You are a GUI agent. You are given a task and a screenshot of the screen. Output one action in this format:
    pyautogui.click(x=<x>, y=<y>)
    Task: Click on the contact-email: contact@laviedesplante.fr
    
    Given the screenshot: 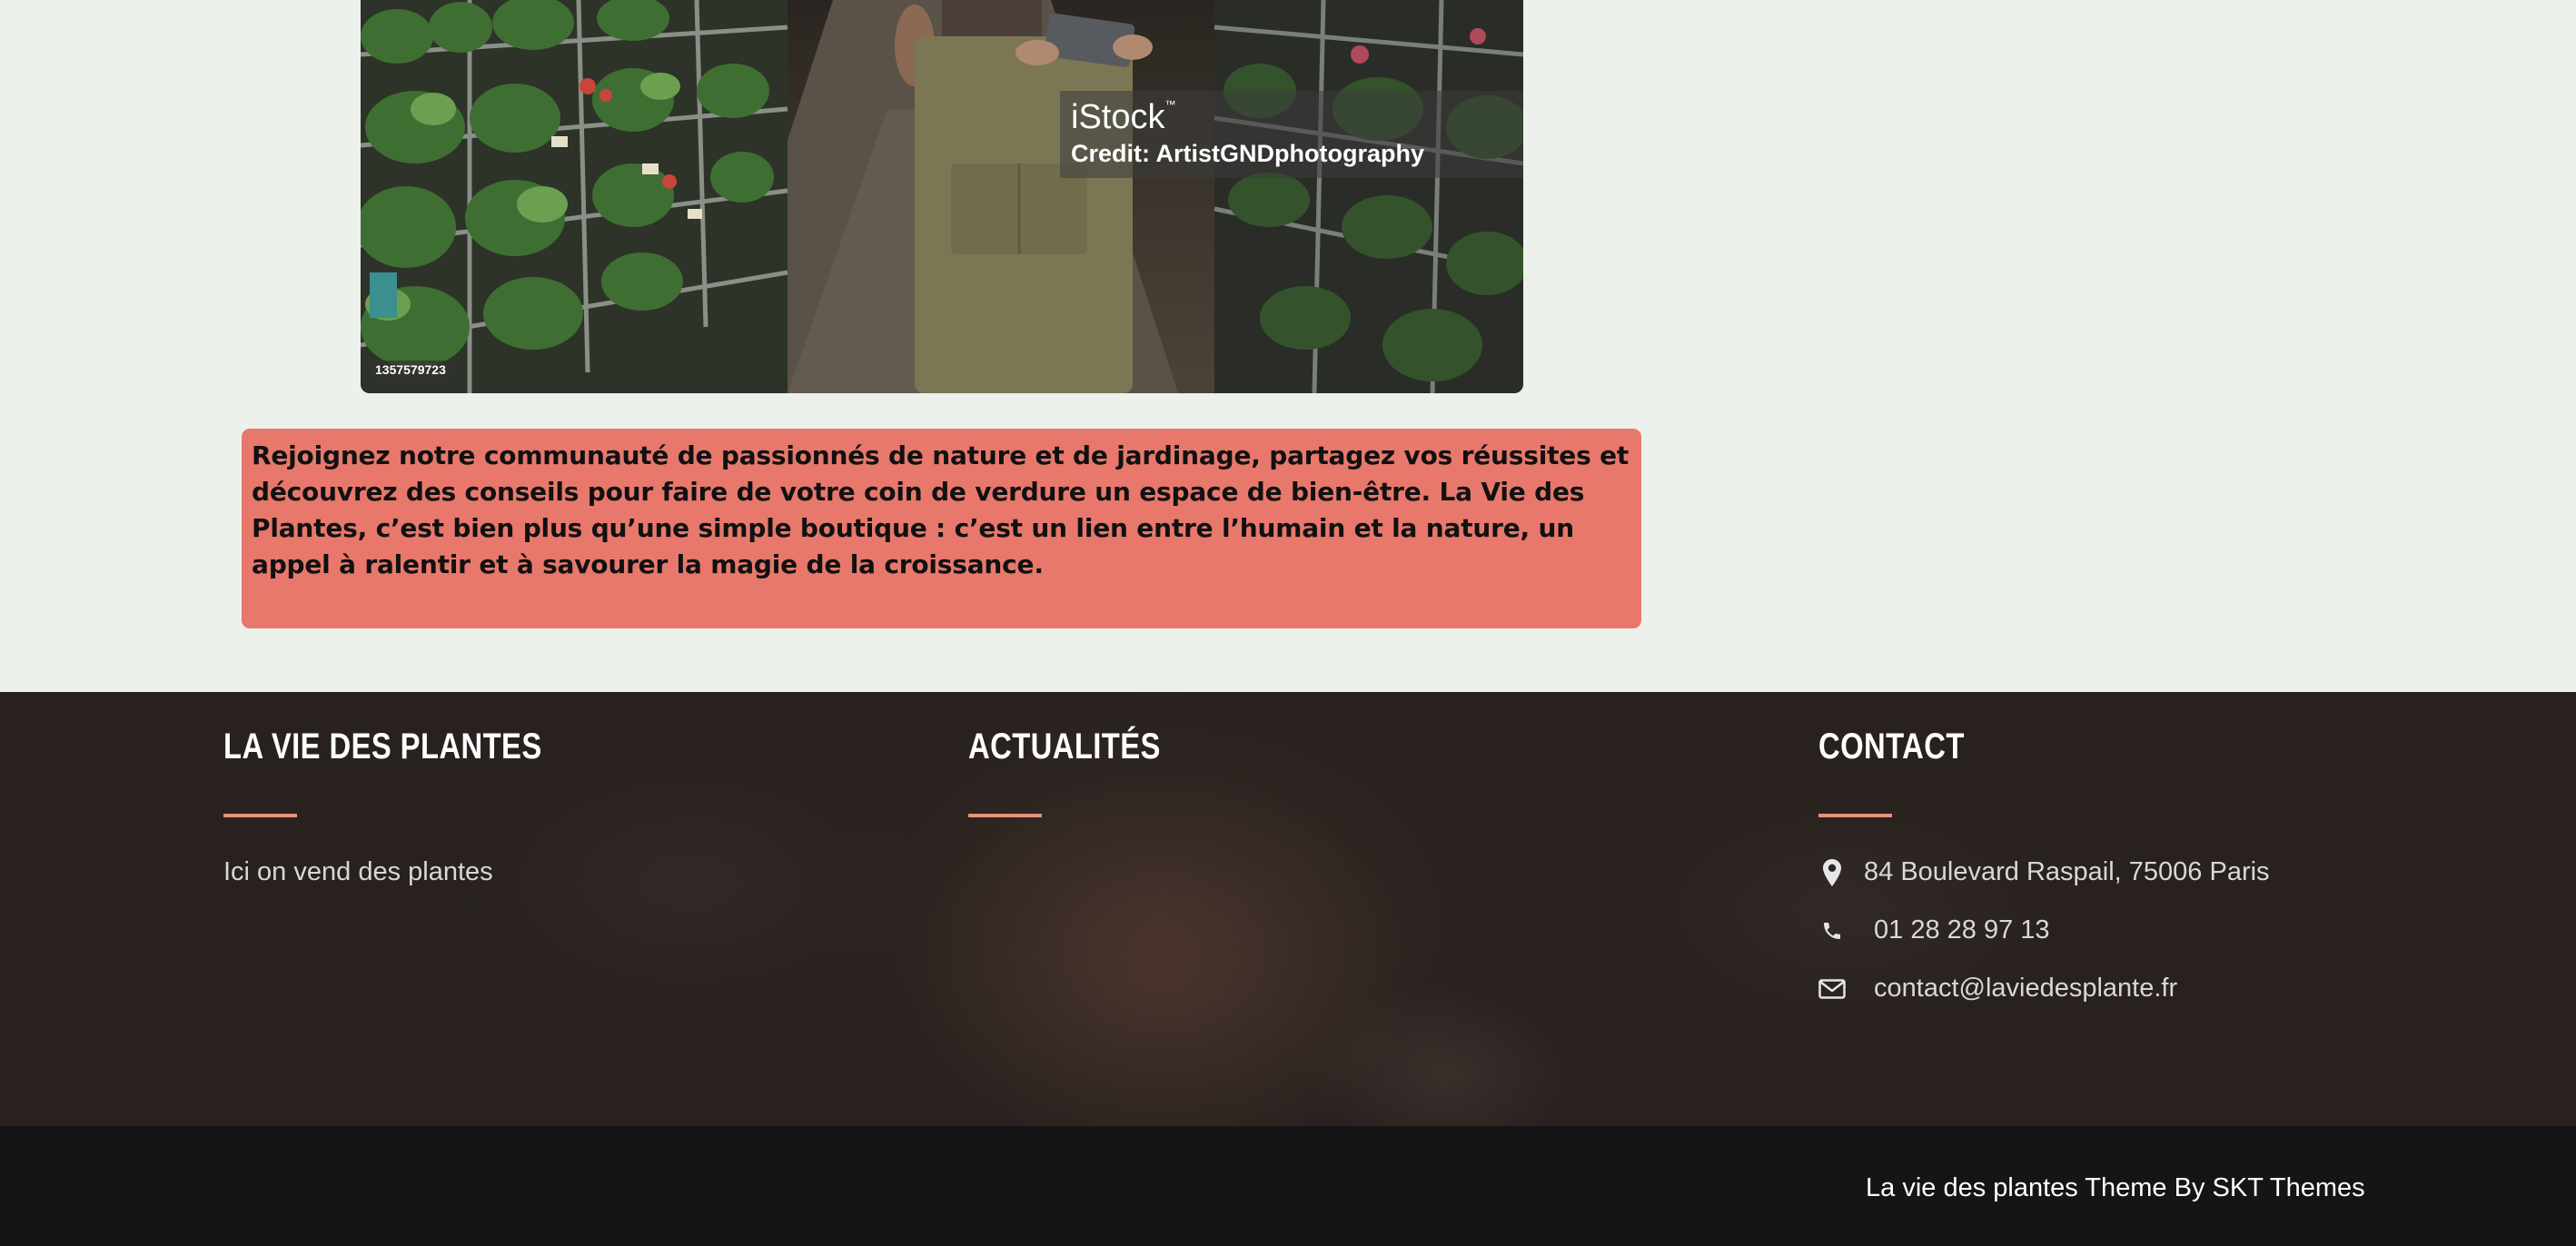 What is the action you would take?
    pyautogui.click(x=1997, y=989)
    